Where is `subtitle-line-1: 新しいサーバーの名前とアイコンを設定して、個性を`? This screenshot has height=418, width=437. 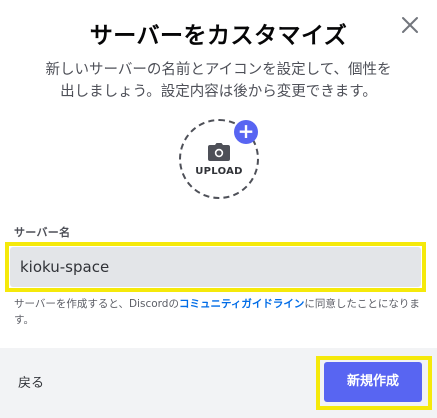
subtitle-line-1: 新しいサーバーの名前とアイコンを設定して、個性を is located at coordinates (218, 70).